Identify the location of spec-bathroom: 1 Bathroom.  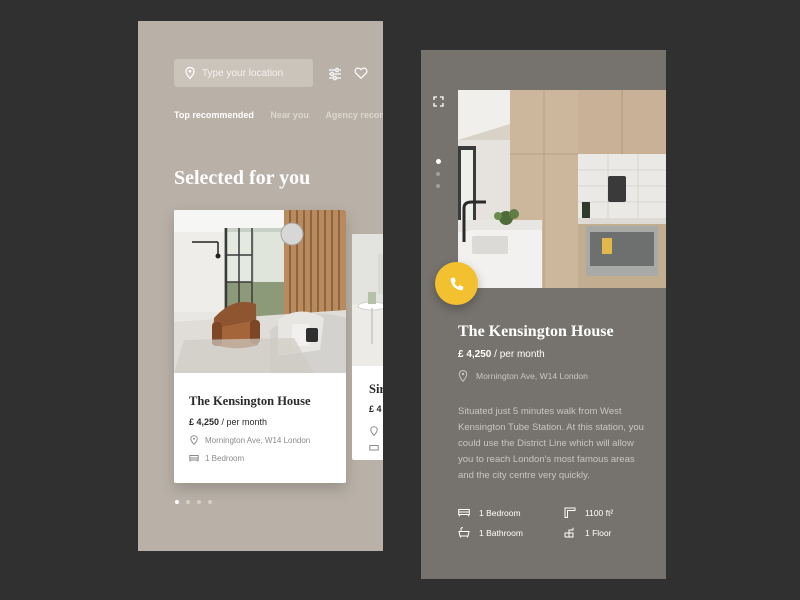
(490, 532).